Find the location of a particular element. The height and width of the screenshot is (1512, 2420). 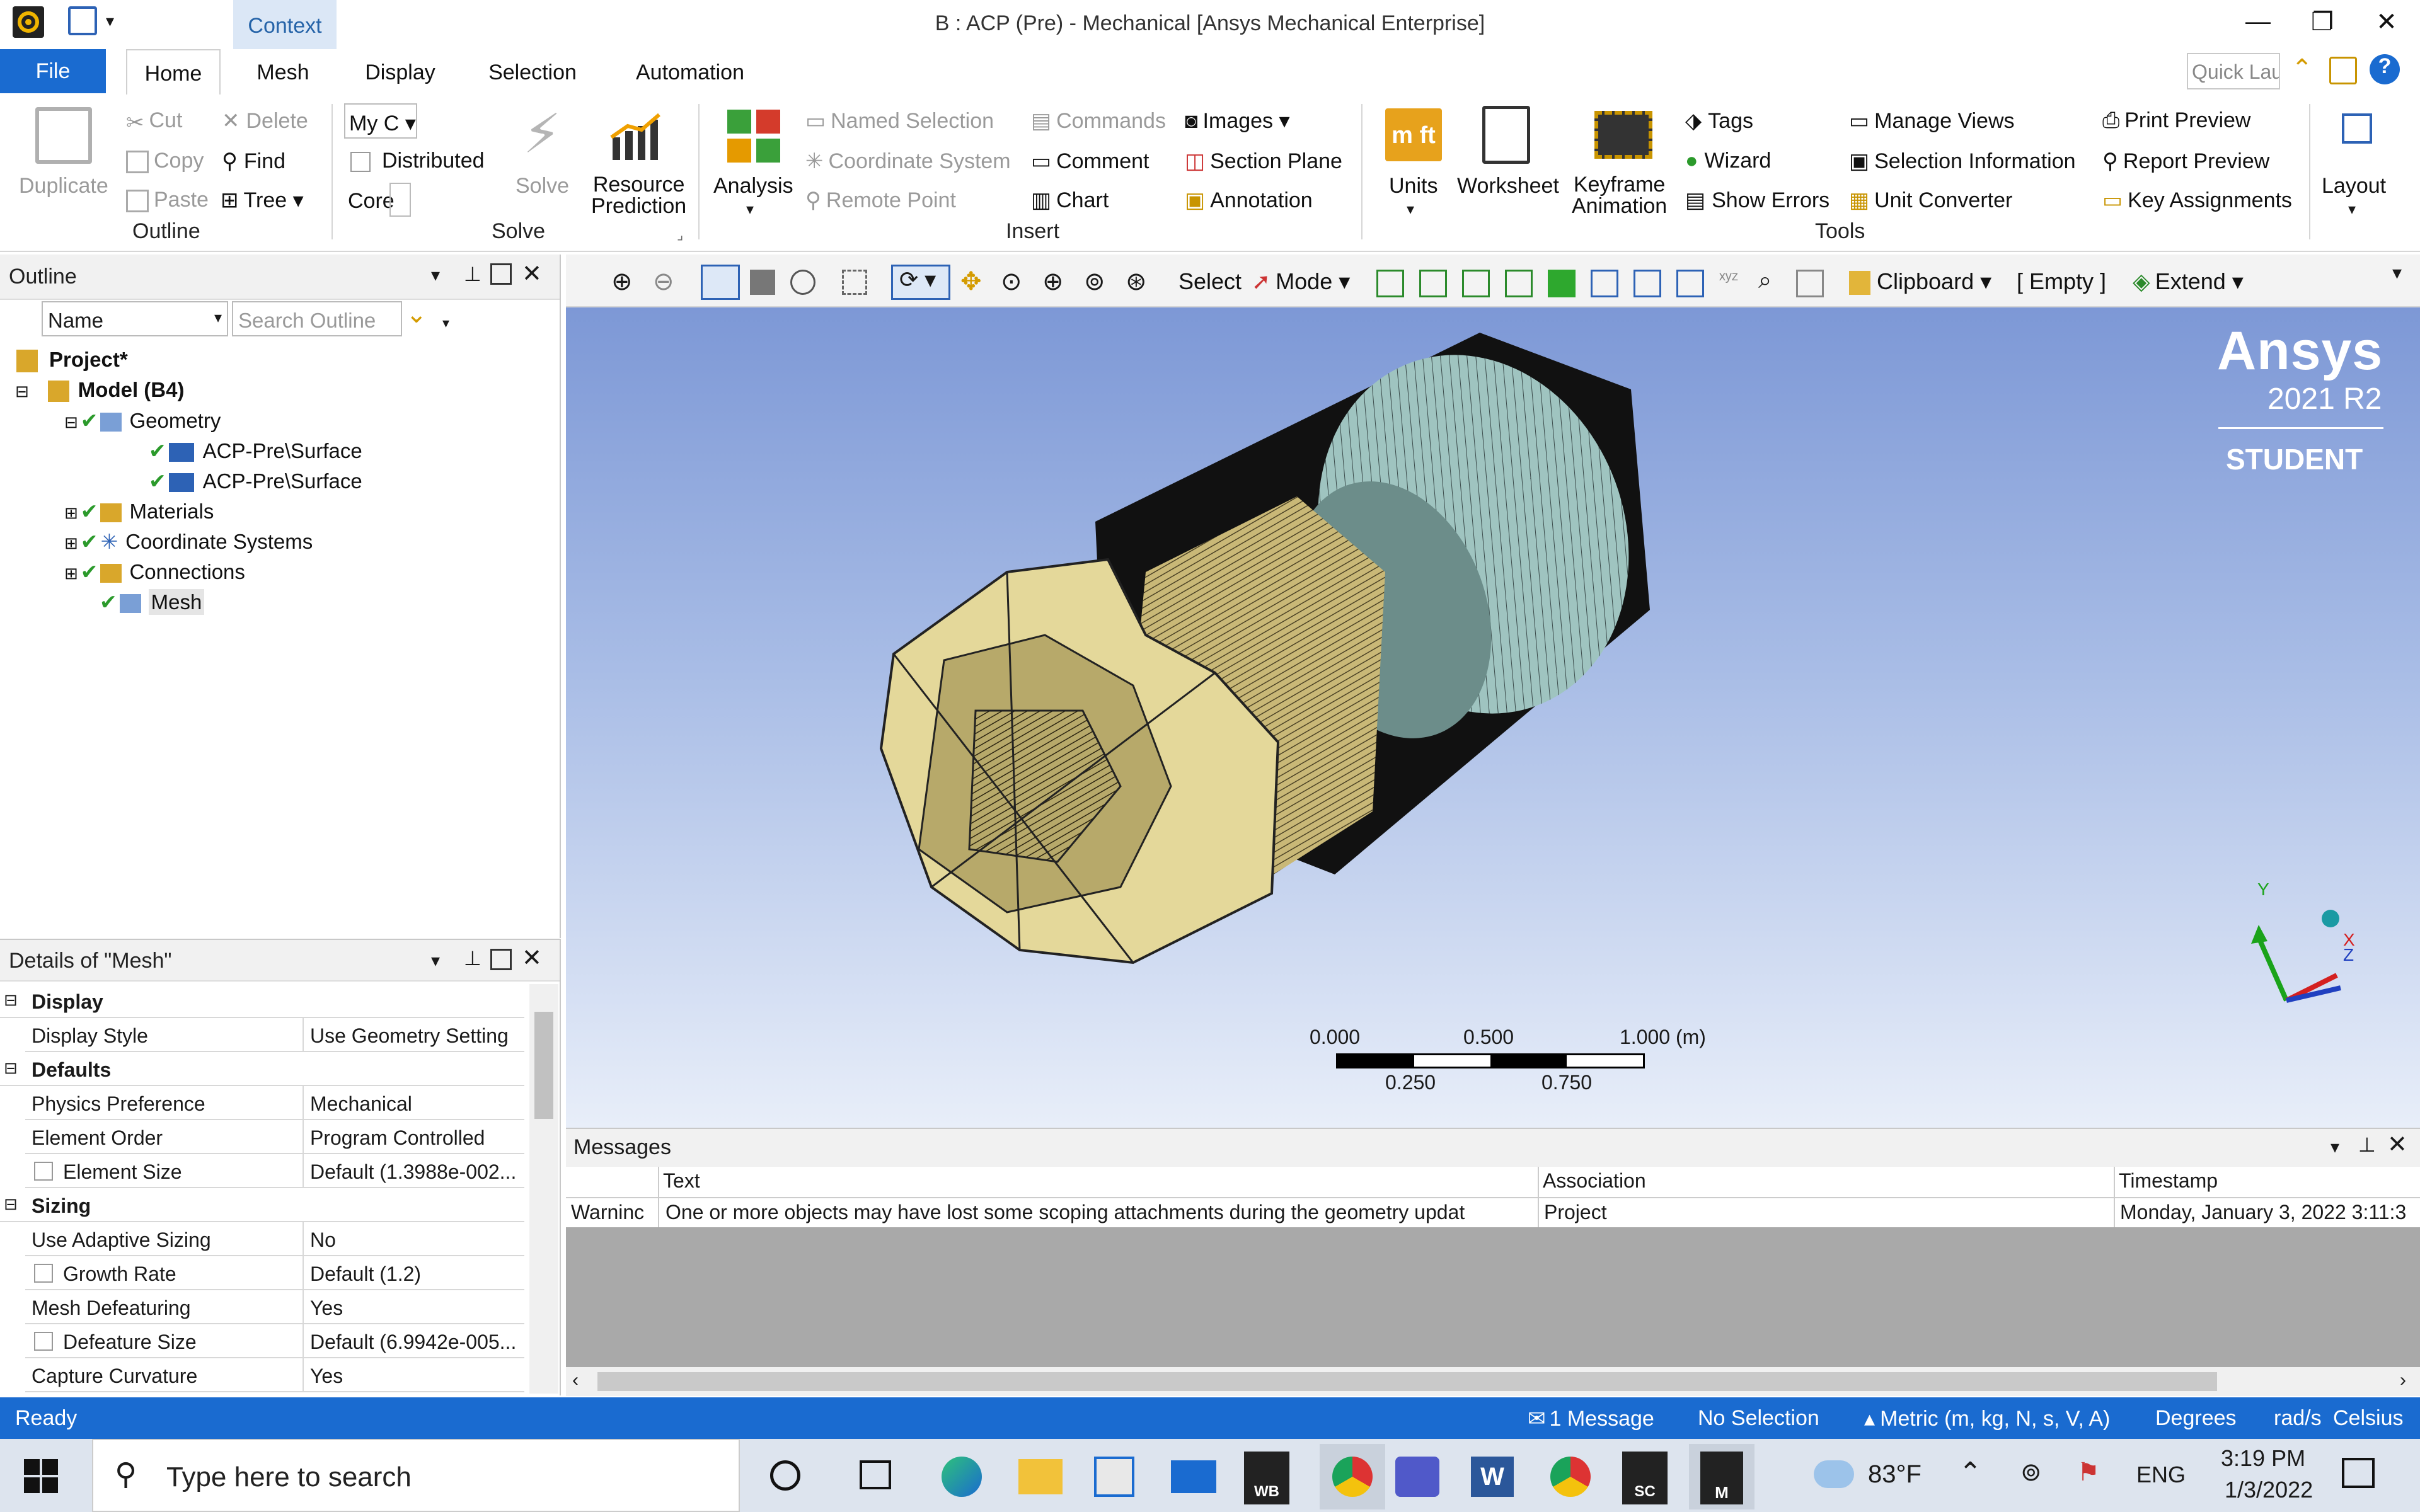

tree-item-coordinate-systems: ⊞ ✔ ✳ Coordinate Systems is located at coordinates (189, 541).